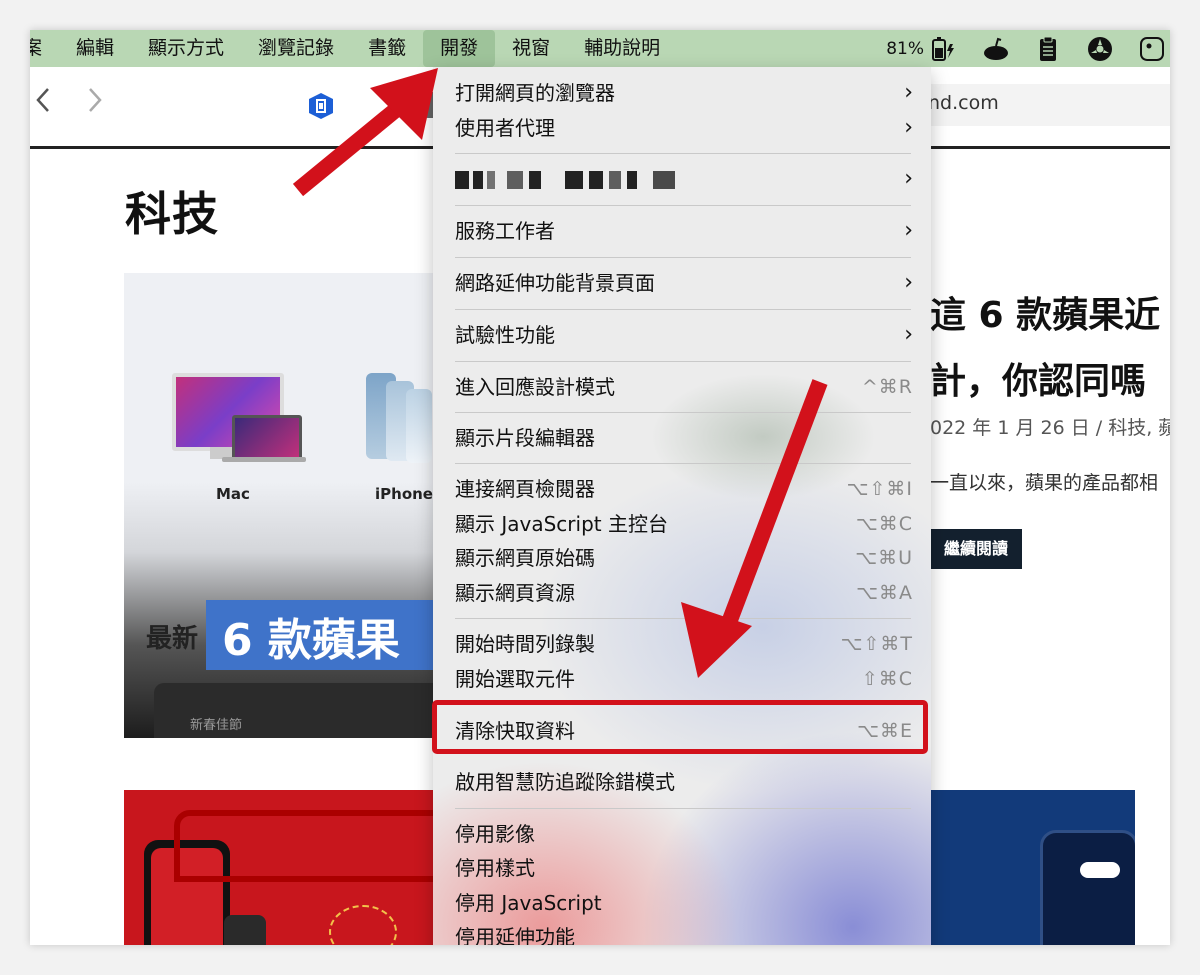  What do you see at coordinates (365, 132) in the screenshot?
I see `arrow-to-develop-menu` at bounding box center [365, 132].